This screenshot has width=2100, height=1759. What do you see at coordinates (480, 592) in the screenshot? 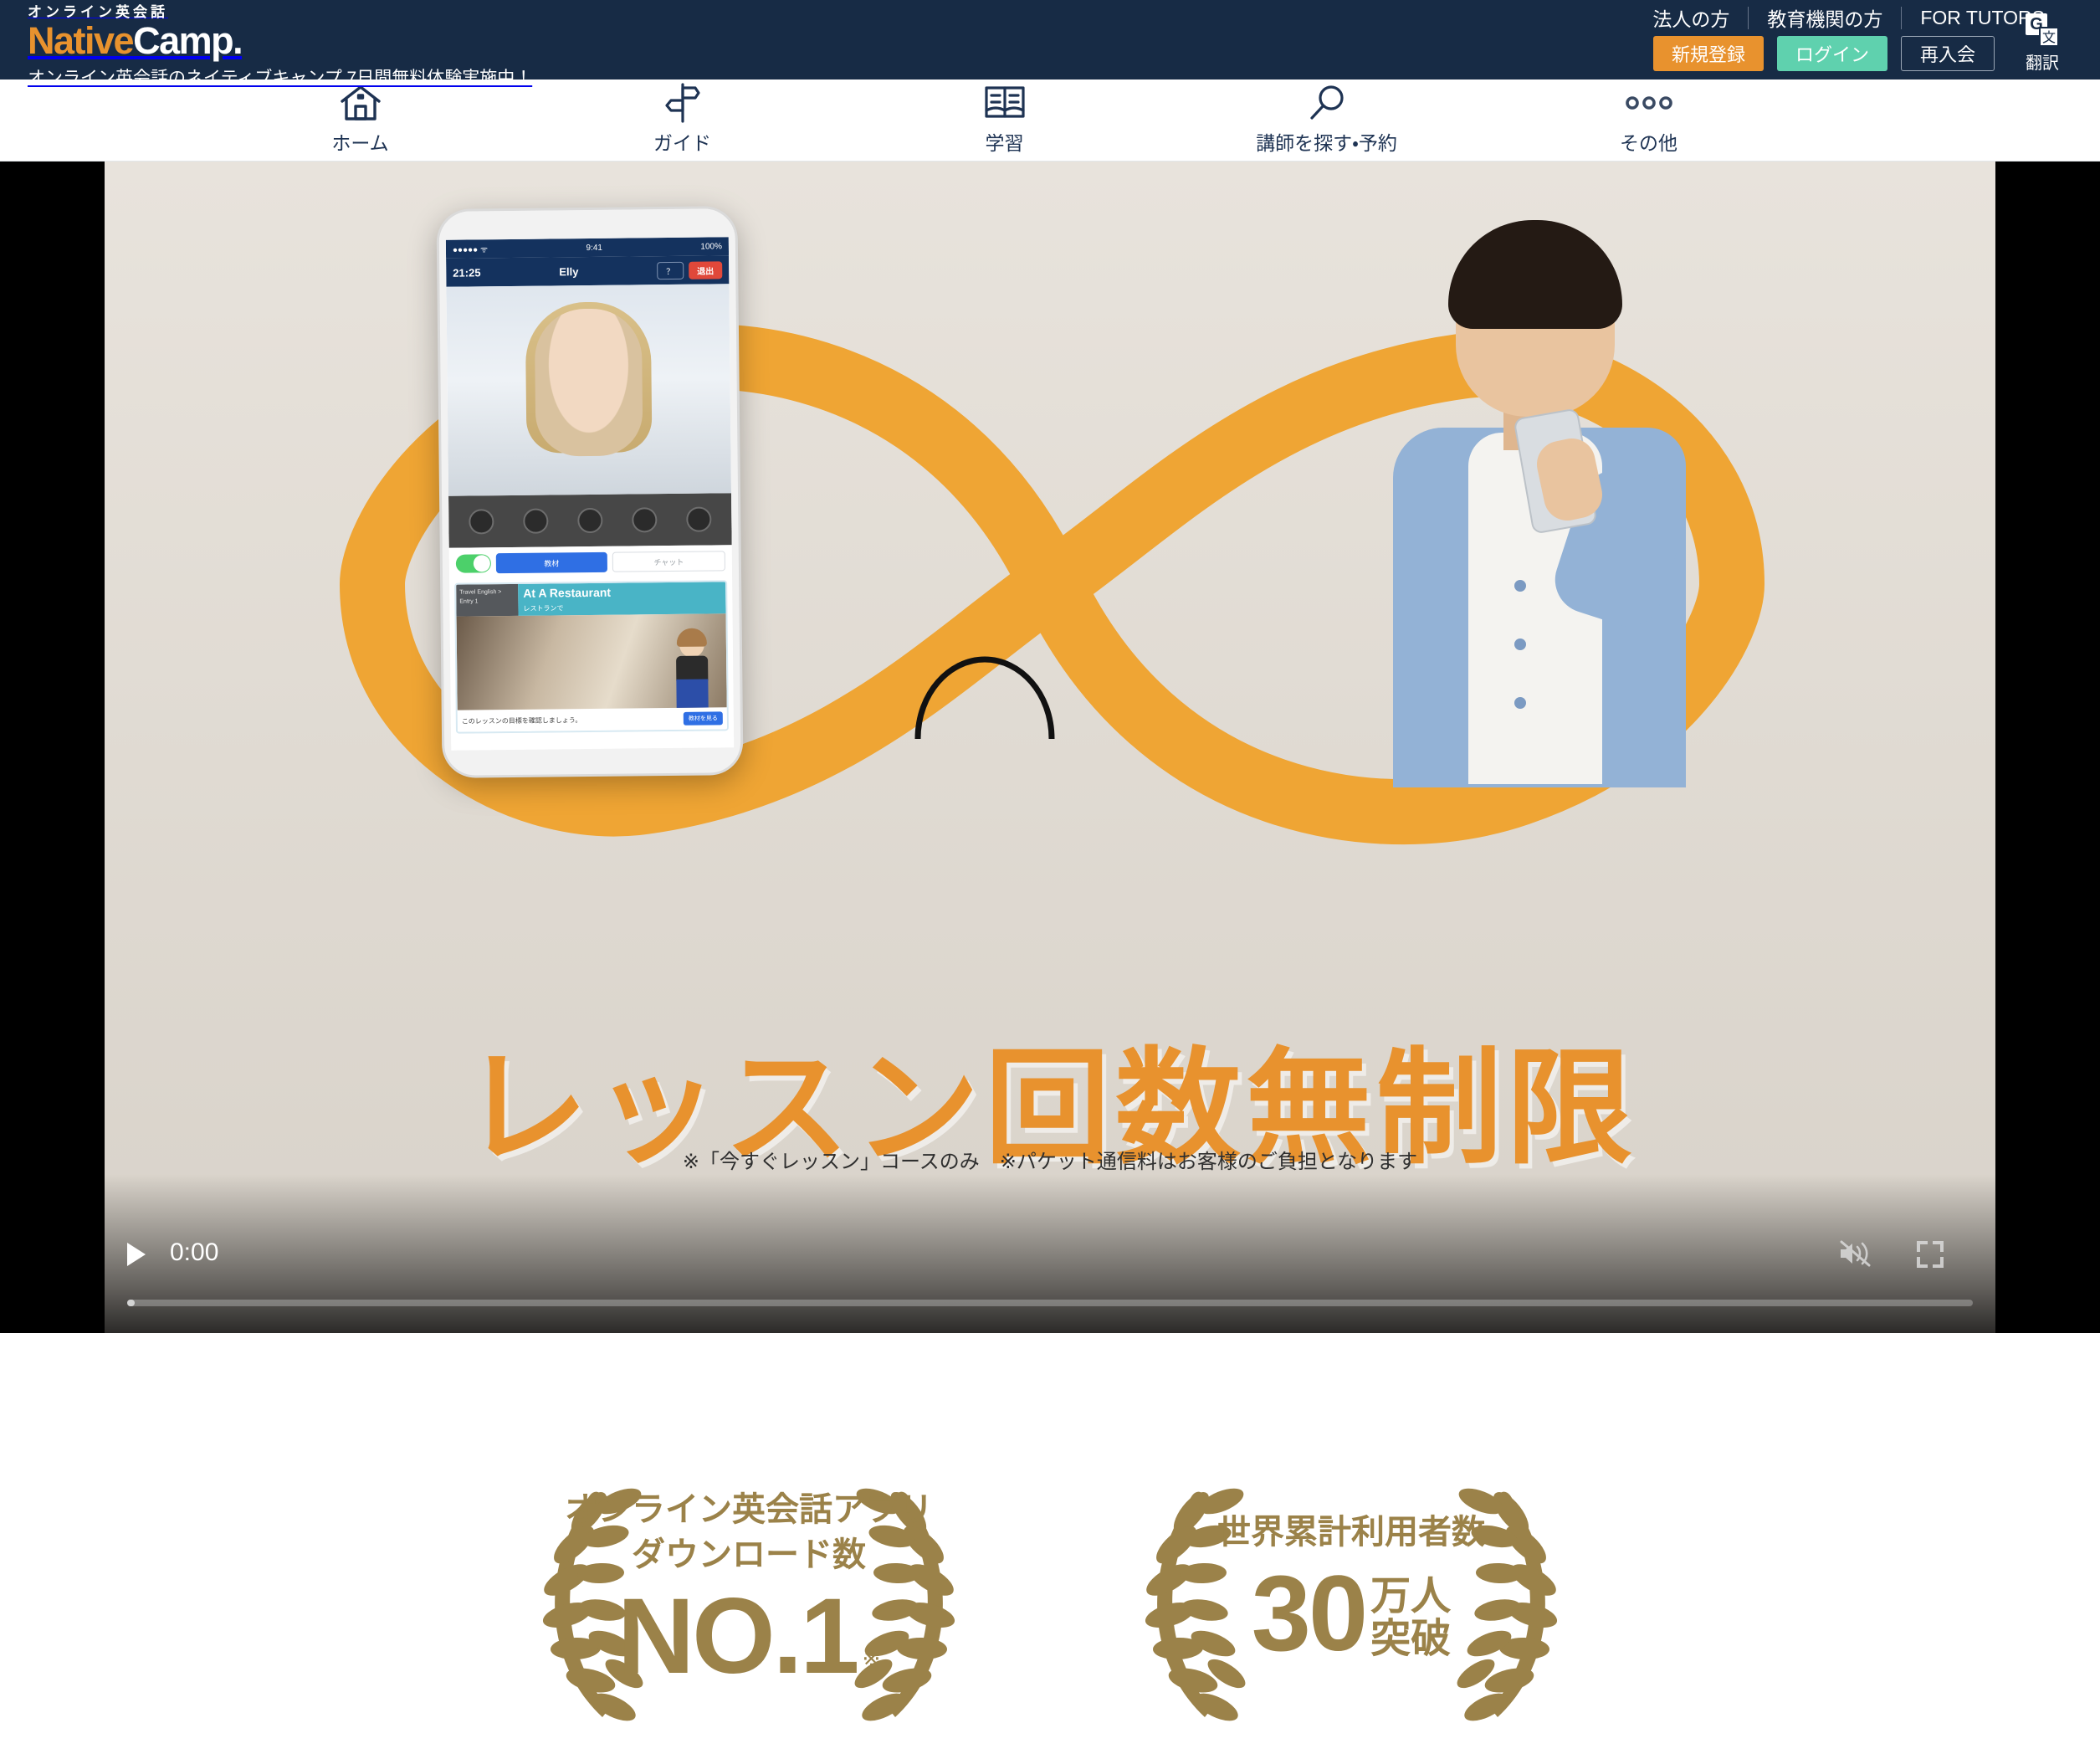
I see `phone-lesson-course: Travel English >` at bounding box center [480, 592].